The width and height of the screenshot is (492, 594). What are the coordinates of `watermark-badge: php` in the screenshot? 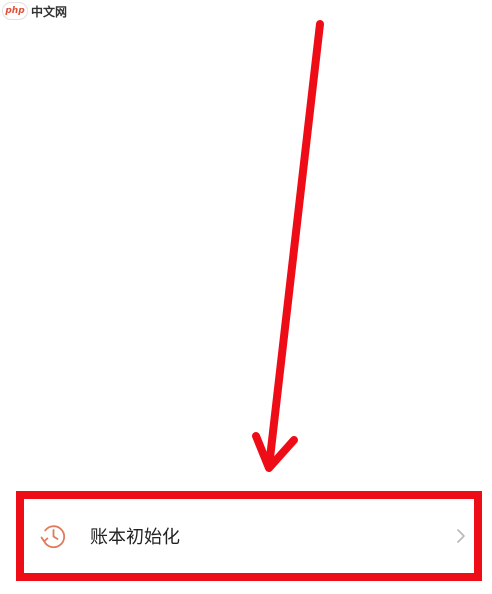 It's located at (15, 11).